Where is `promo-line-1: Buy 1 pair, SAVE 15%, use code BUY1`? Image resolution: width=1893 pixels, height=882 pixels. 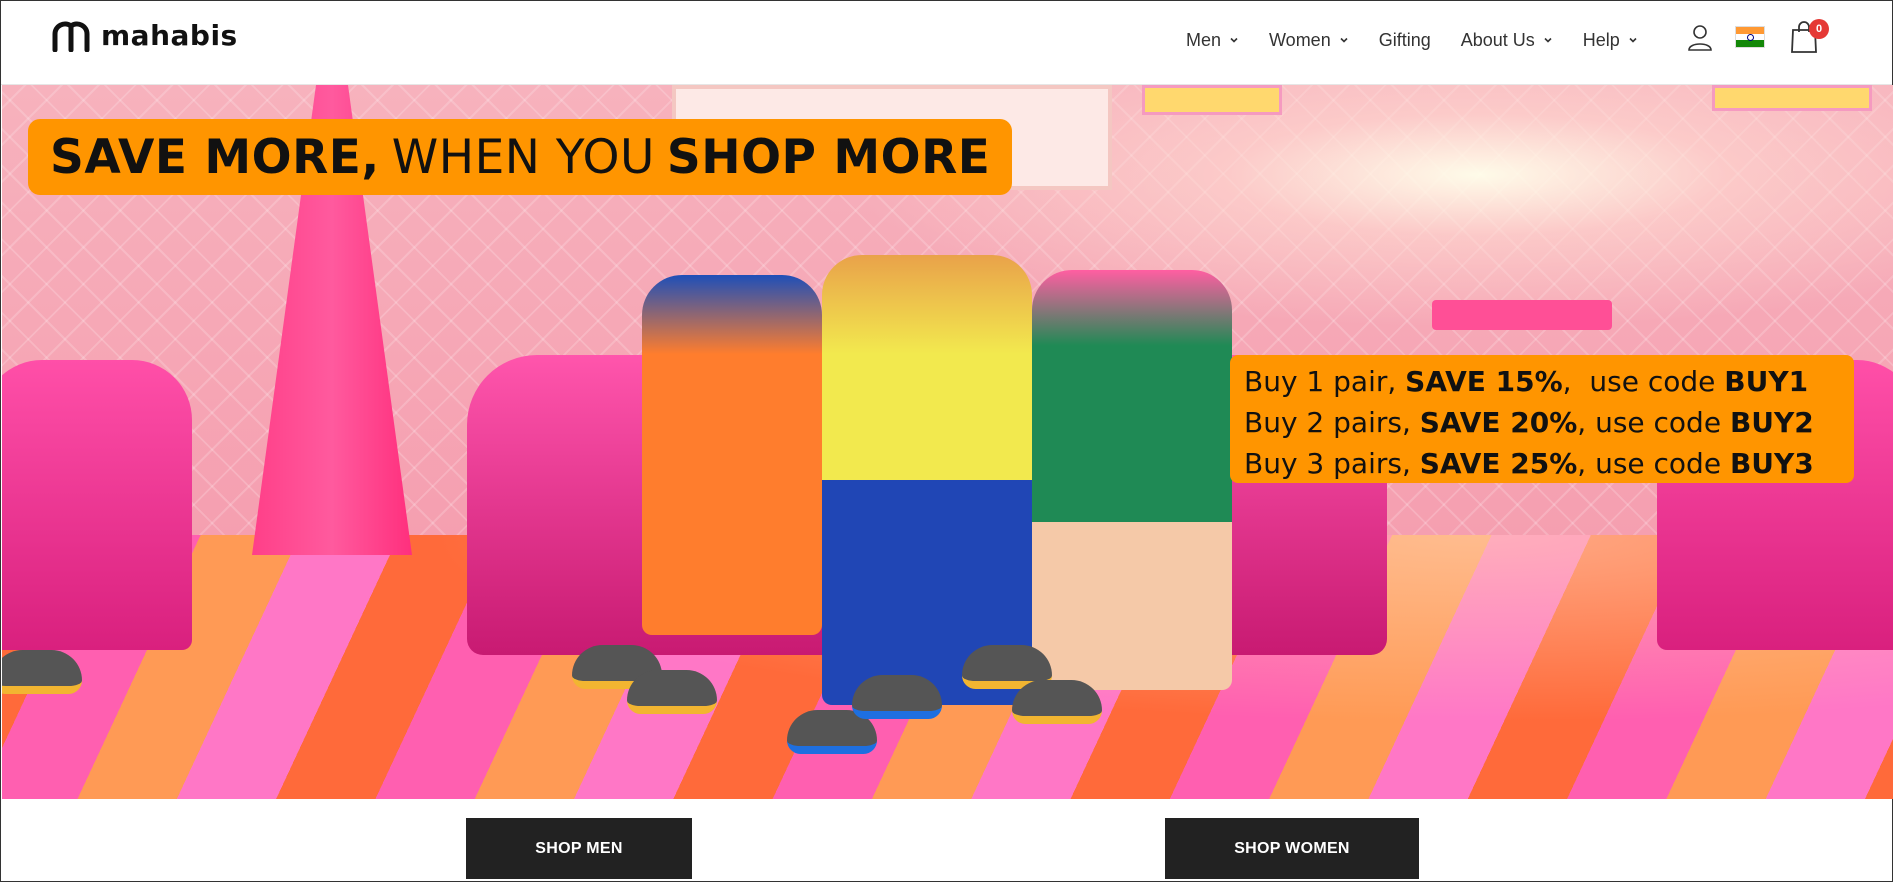 promo-line-1: Buy 1 pair, SAVE 15%, use code BUY1 is located at coordinates (1542, 381).